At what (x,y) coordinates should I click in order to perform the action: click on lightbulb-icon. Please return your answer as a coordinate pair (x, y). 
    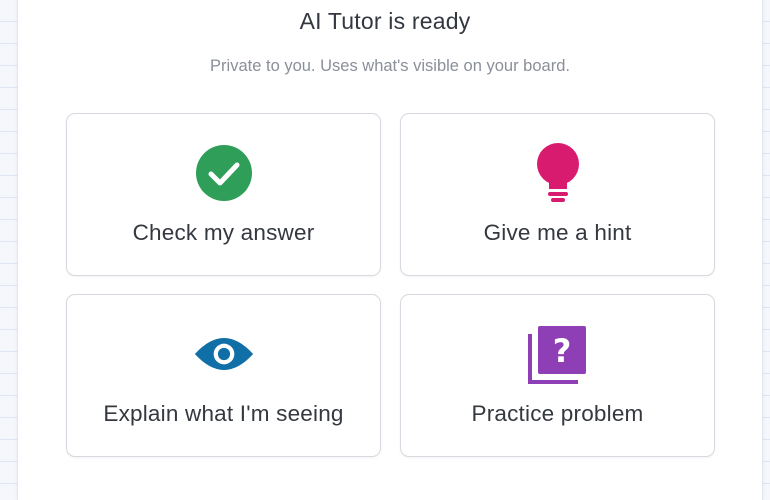
    Looking at the image, I should click on (558, 173).